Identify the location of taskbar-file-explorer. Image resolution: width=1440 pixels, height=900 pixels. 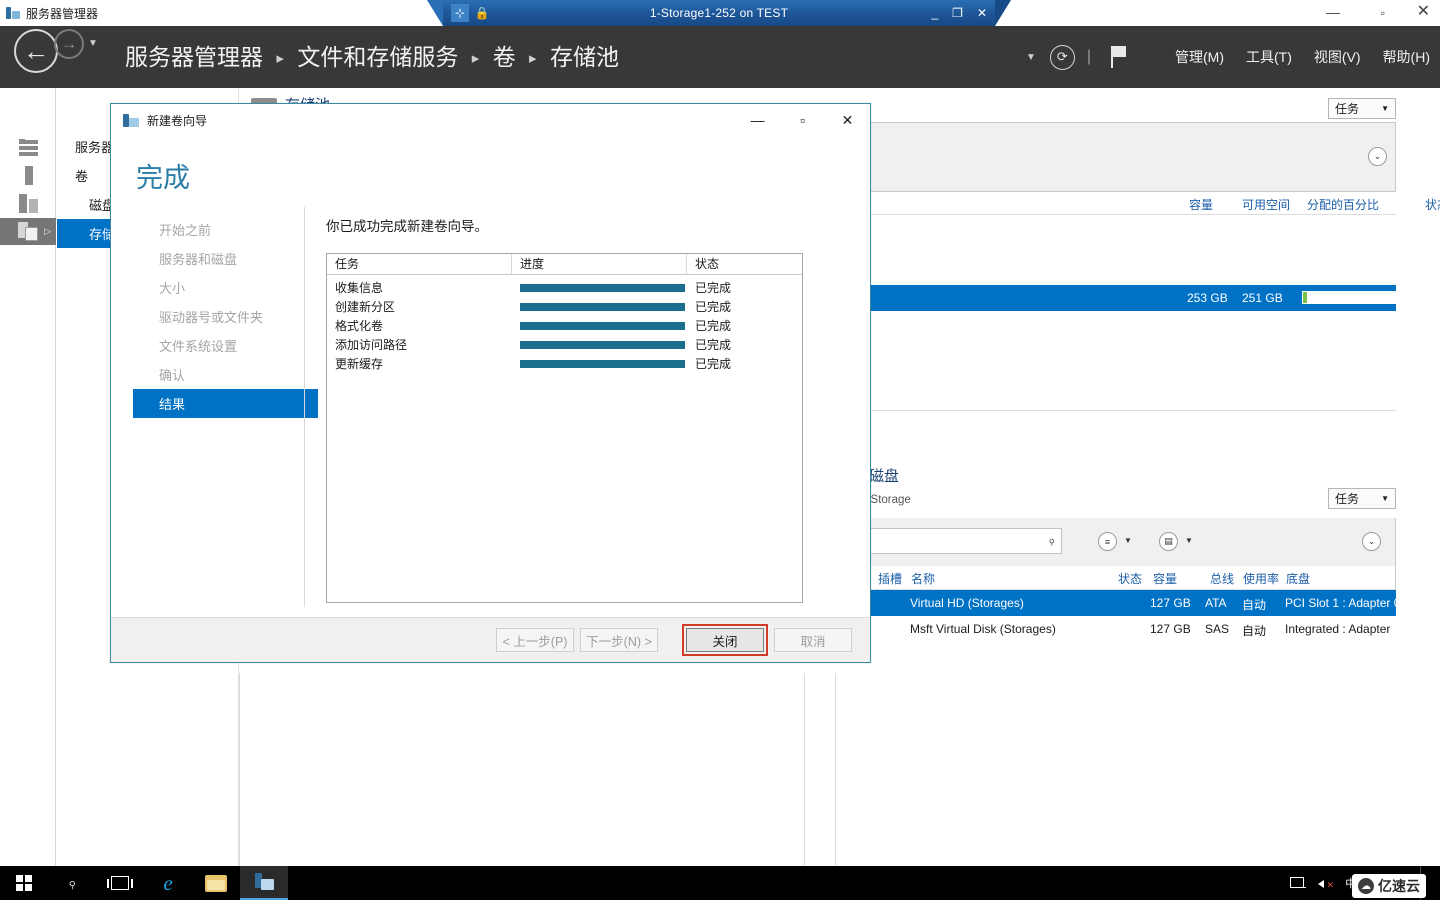
(216, 883).